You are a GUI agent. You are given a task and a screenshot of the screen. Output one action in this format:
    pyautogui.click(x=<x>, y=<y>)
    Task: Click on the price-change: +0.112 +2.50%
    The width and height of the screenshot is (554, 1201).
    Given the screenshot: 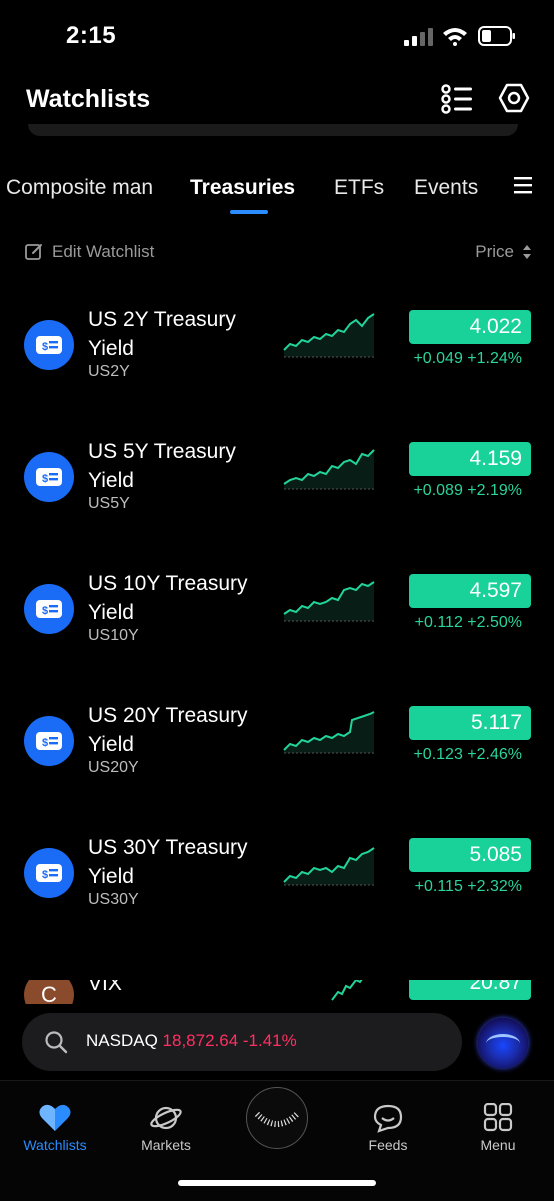 What is the action you would take?
    pyautogui.click(x=468, y=622)
    